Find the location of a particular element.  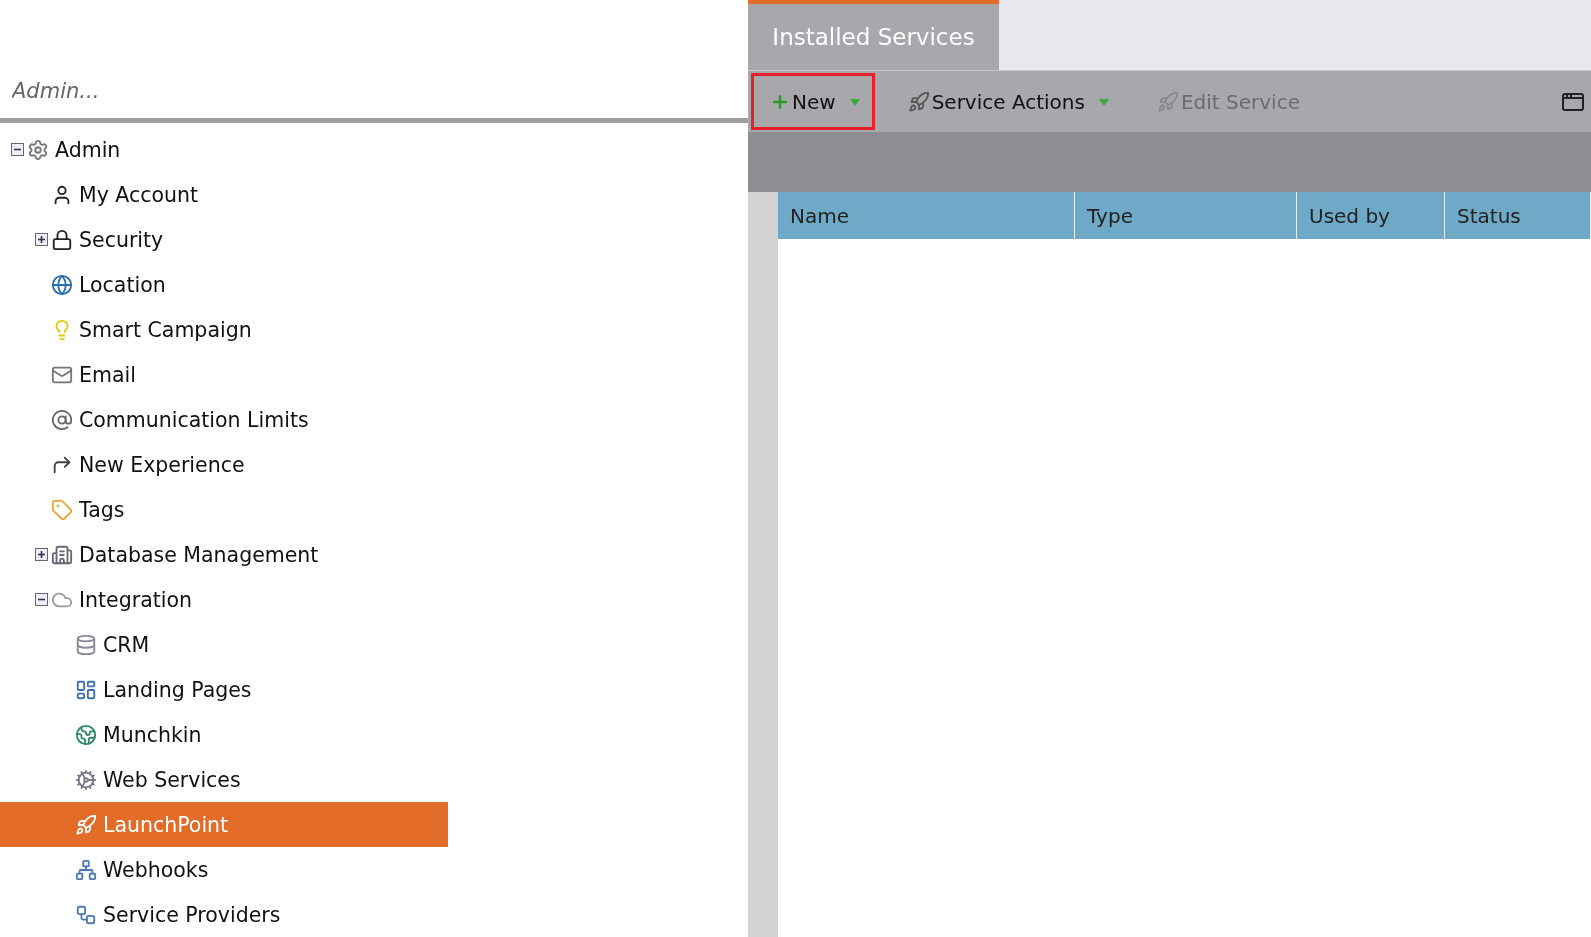

tree-item: Tags is located at coordinates (224, 509).